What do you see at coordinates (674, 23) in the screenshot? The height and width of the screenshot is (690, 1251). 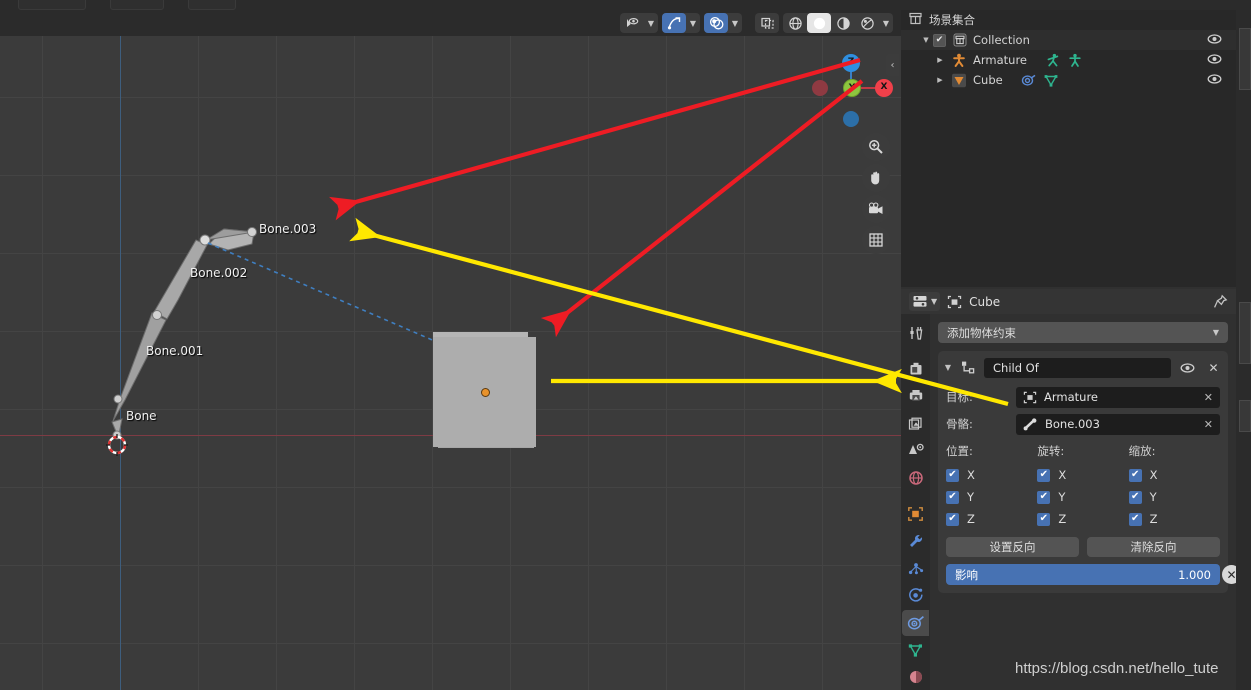 I see `gizmo-icon` at bounding box center [674, 23].